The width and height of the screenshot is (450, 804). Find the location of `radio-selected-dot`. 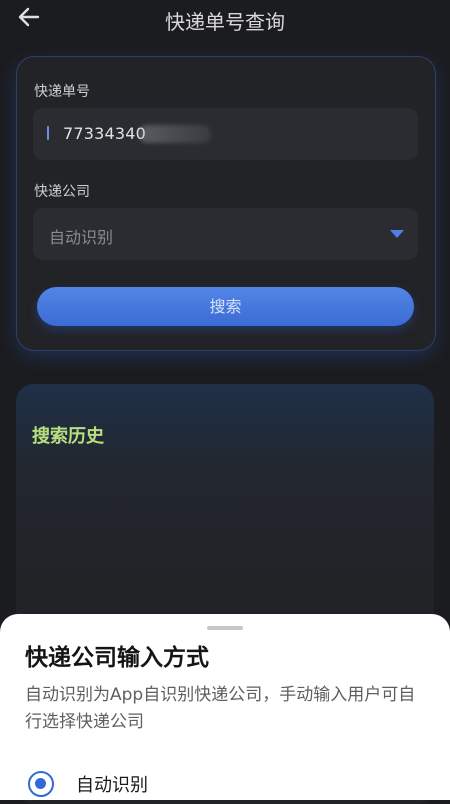

radio-selected-dot is located at coordinates (40, 783).